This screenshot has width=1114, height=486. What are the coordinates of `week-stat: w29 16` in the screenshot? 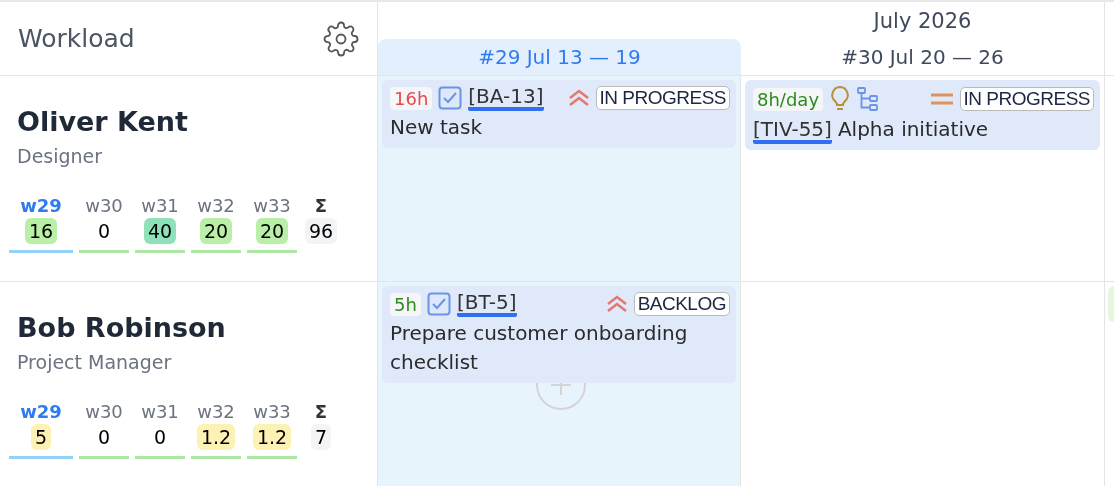 It's located at (41, 224).